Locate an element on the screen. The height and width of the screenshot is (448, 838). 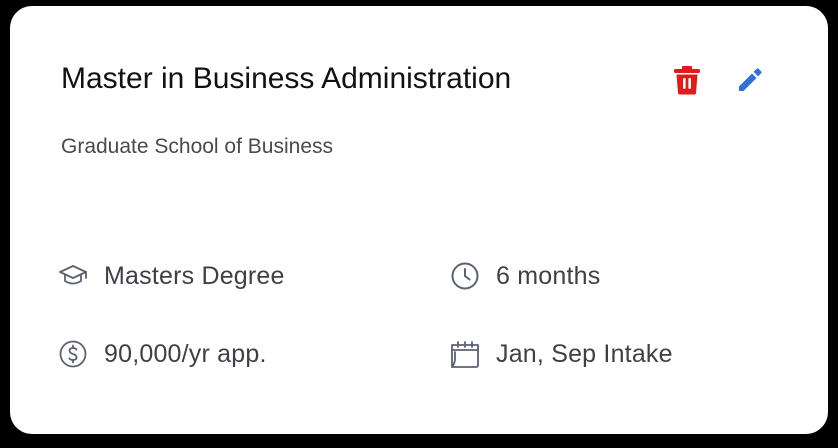
pencil-icon is located at coordinates (750, 79).